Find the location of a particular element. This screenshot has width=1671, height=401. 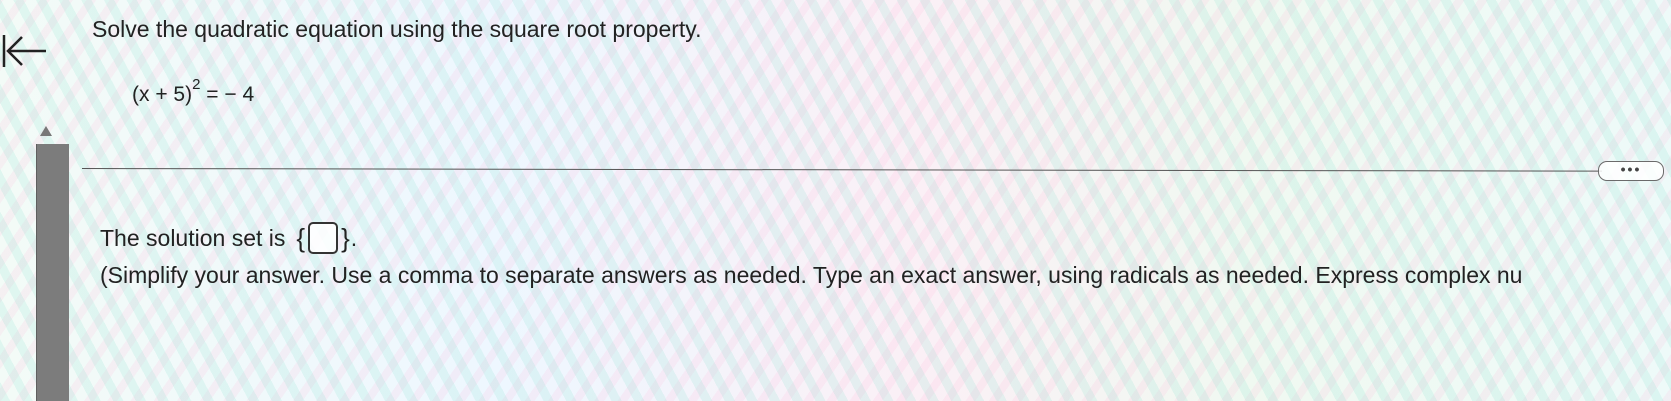

open-brace: { is located at coordinates (301, 237).